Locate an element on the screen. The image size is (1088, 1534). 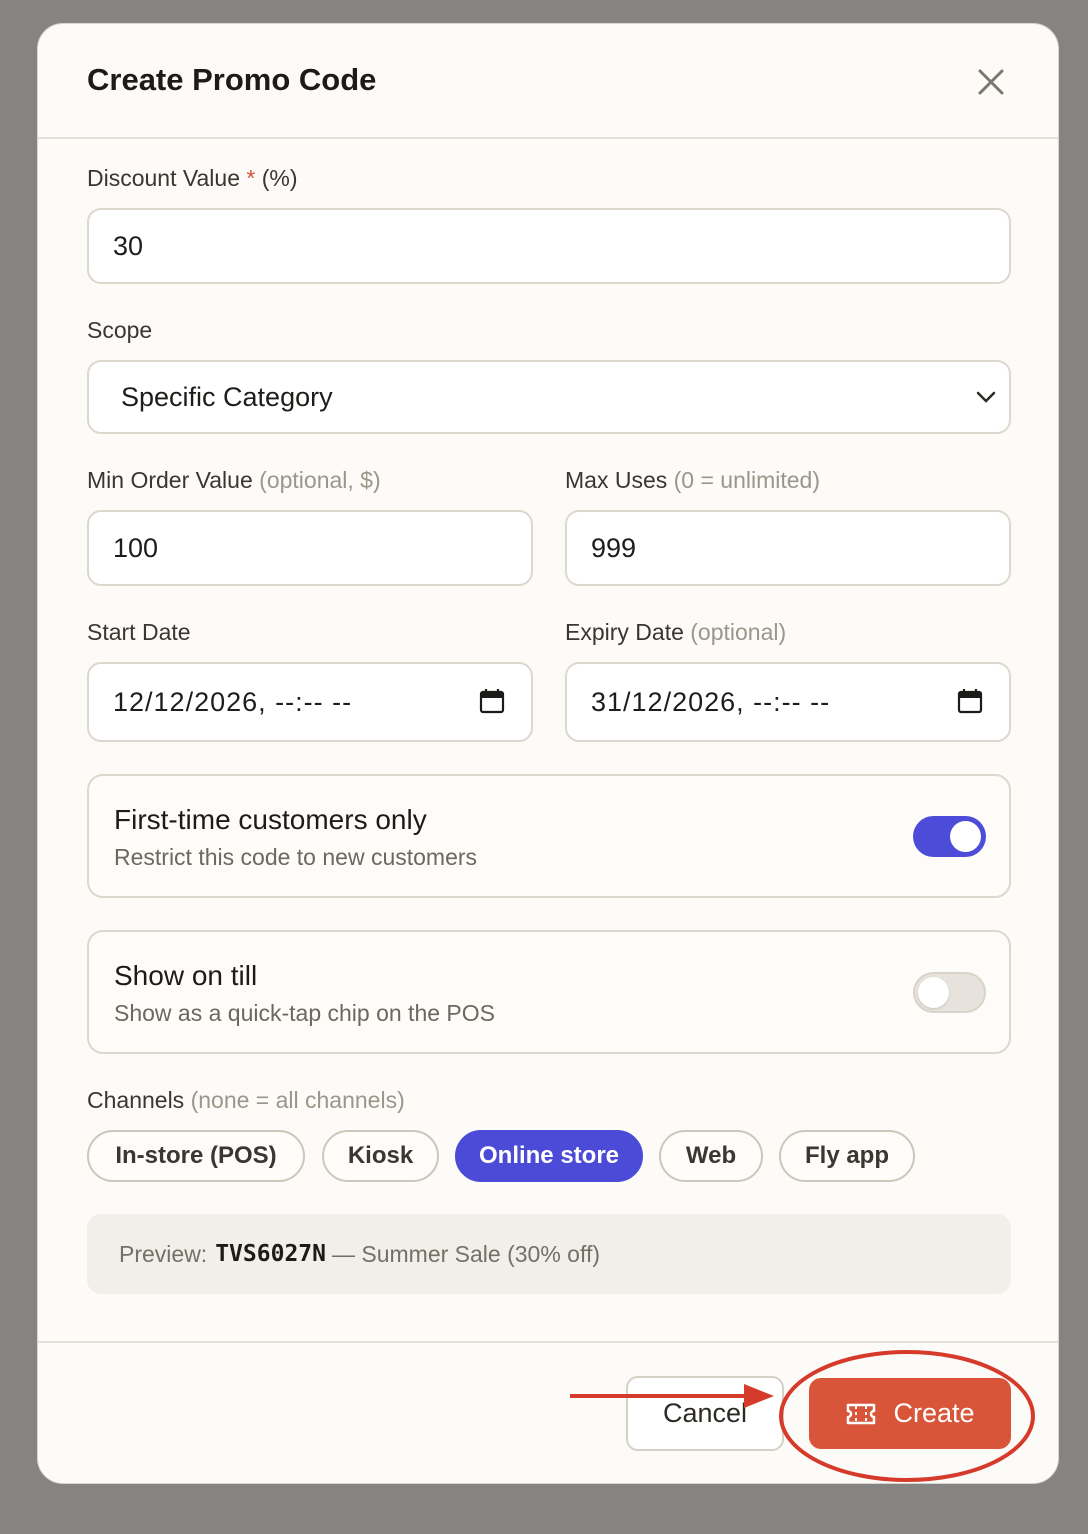
channel-chip-online-store: Online store is located at coordinates (549, 1156).